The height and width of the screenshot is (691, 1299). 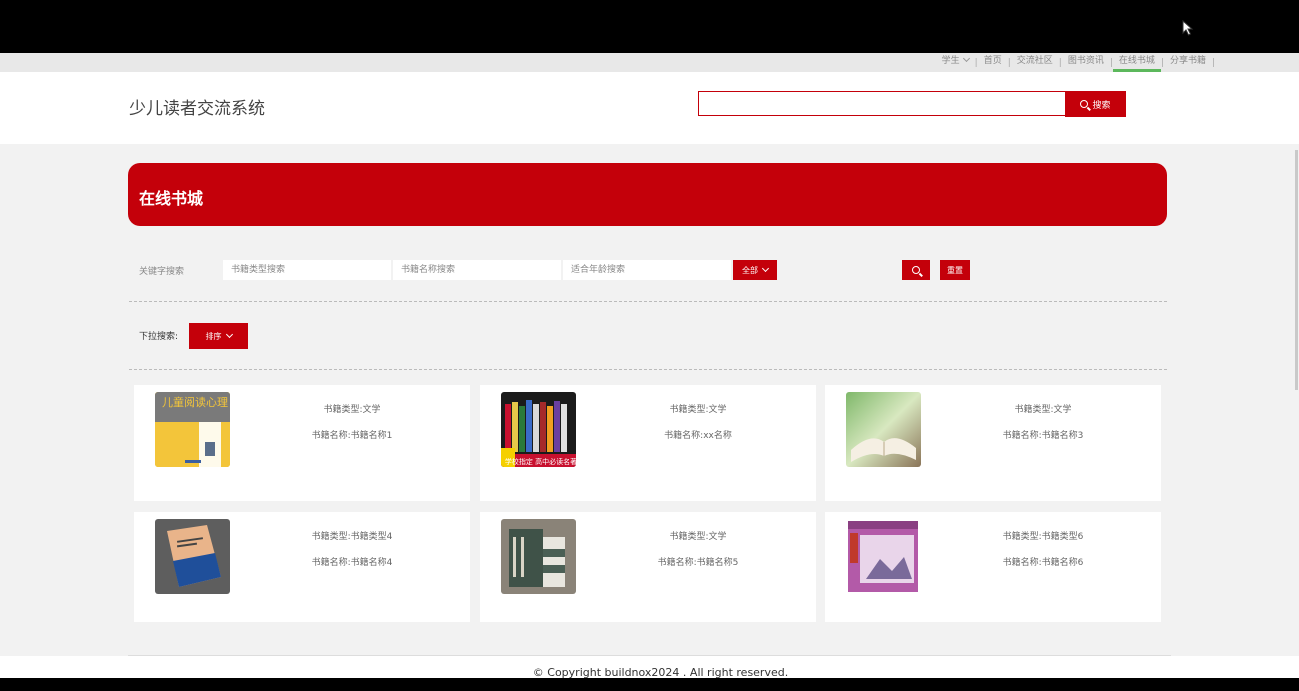 What do you see at coordinates (1188, 62) in the screenshot?
I see `nav-share-books: 分享书籍` at bounding box center [1188, 62].